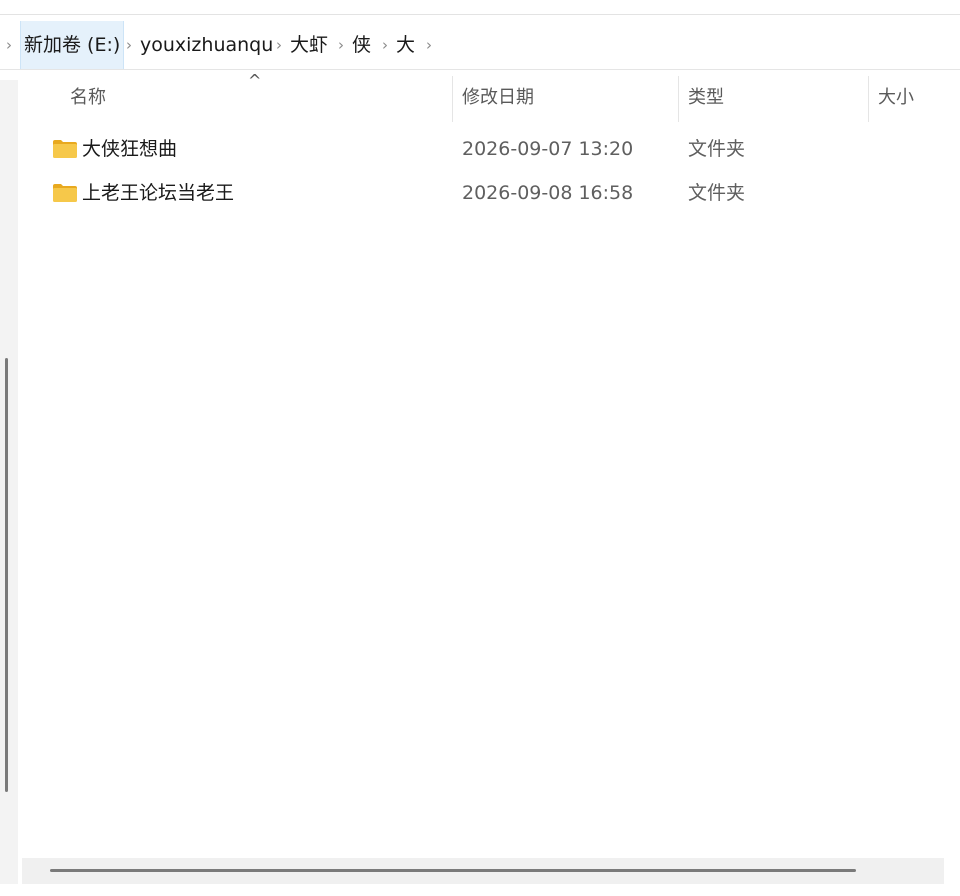  Describe the element at coordinates (361, 45) in the screenshot. I see `breadcrumb-item-xia: 侠` at that location.